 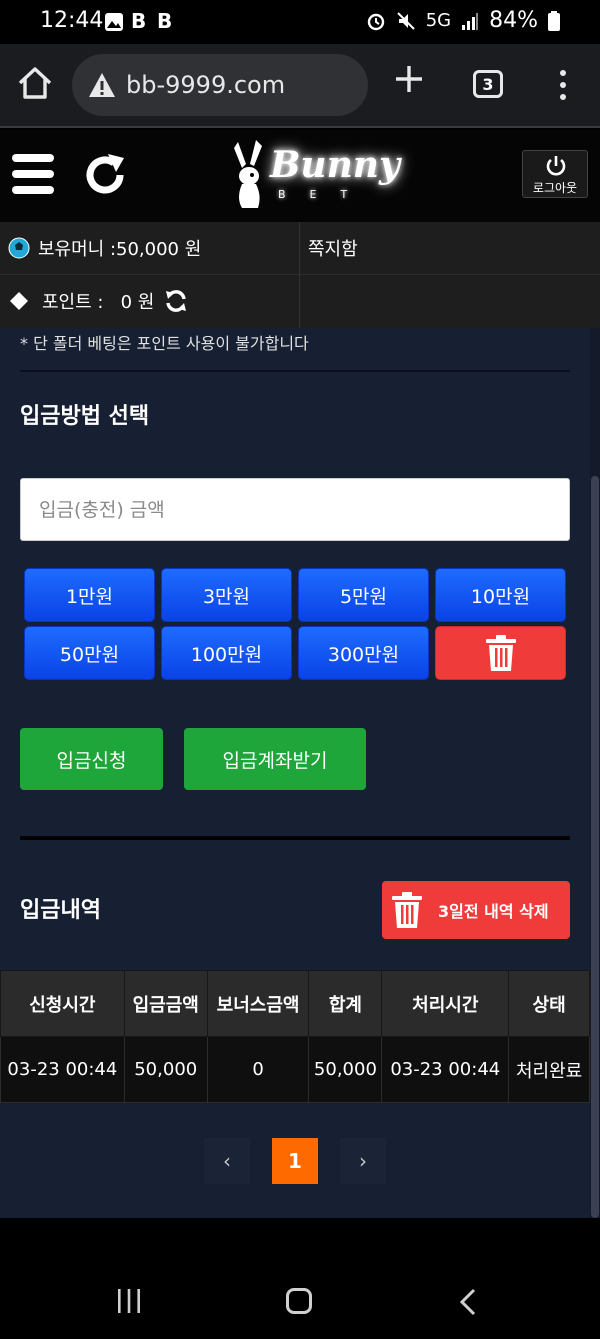 I want to click on status-bar: 12:44 B B 5G 84%, so click(x=300, y=22).